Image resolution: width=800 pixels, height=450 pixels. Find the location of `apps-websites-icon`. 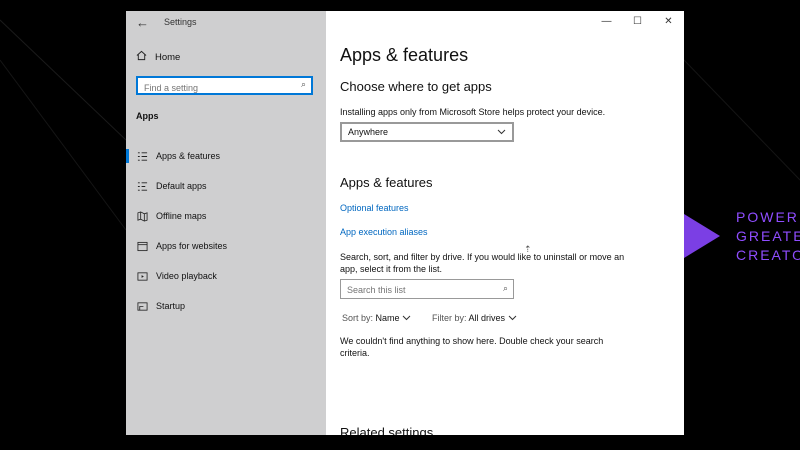

apps-websites-icon is located at coordinates (142, 246).